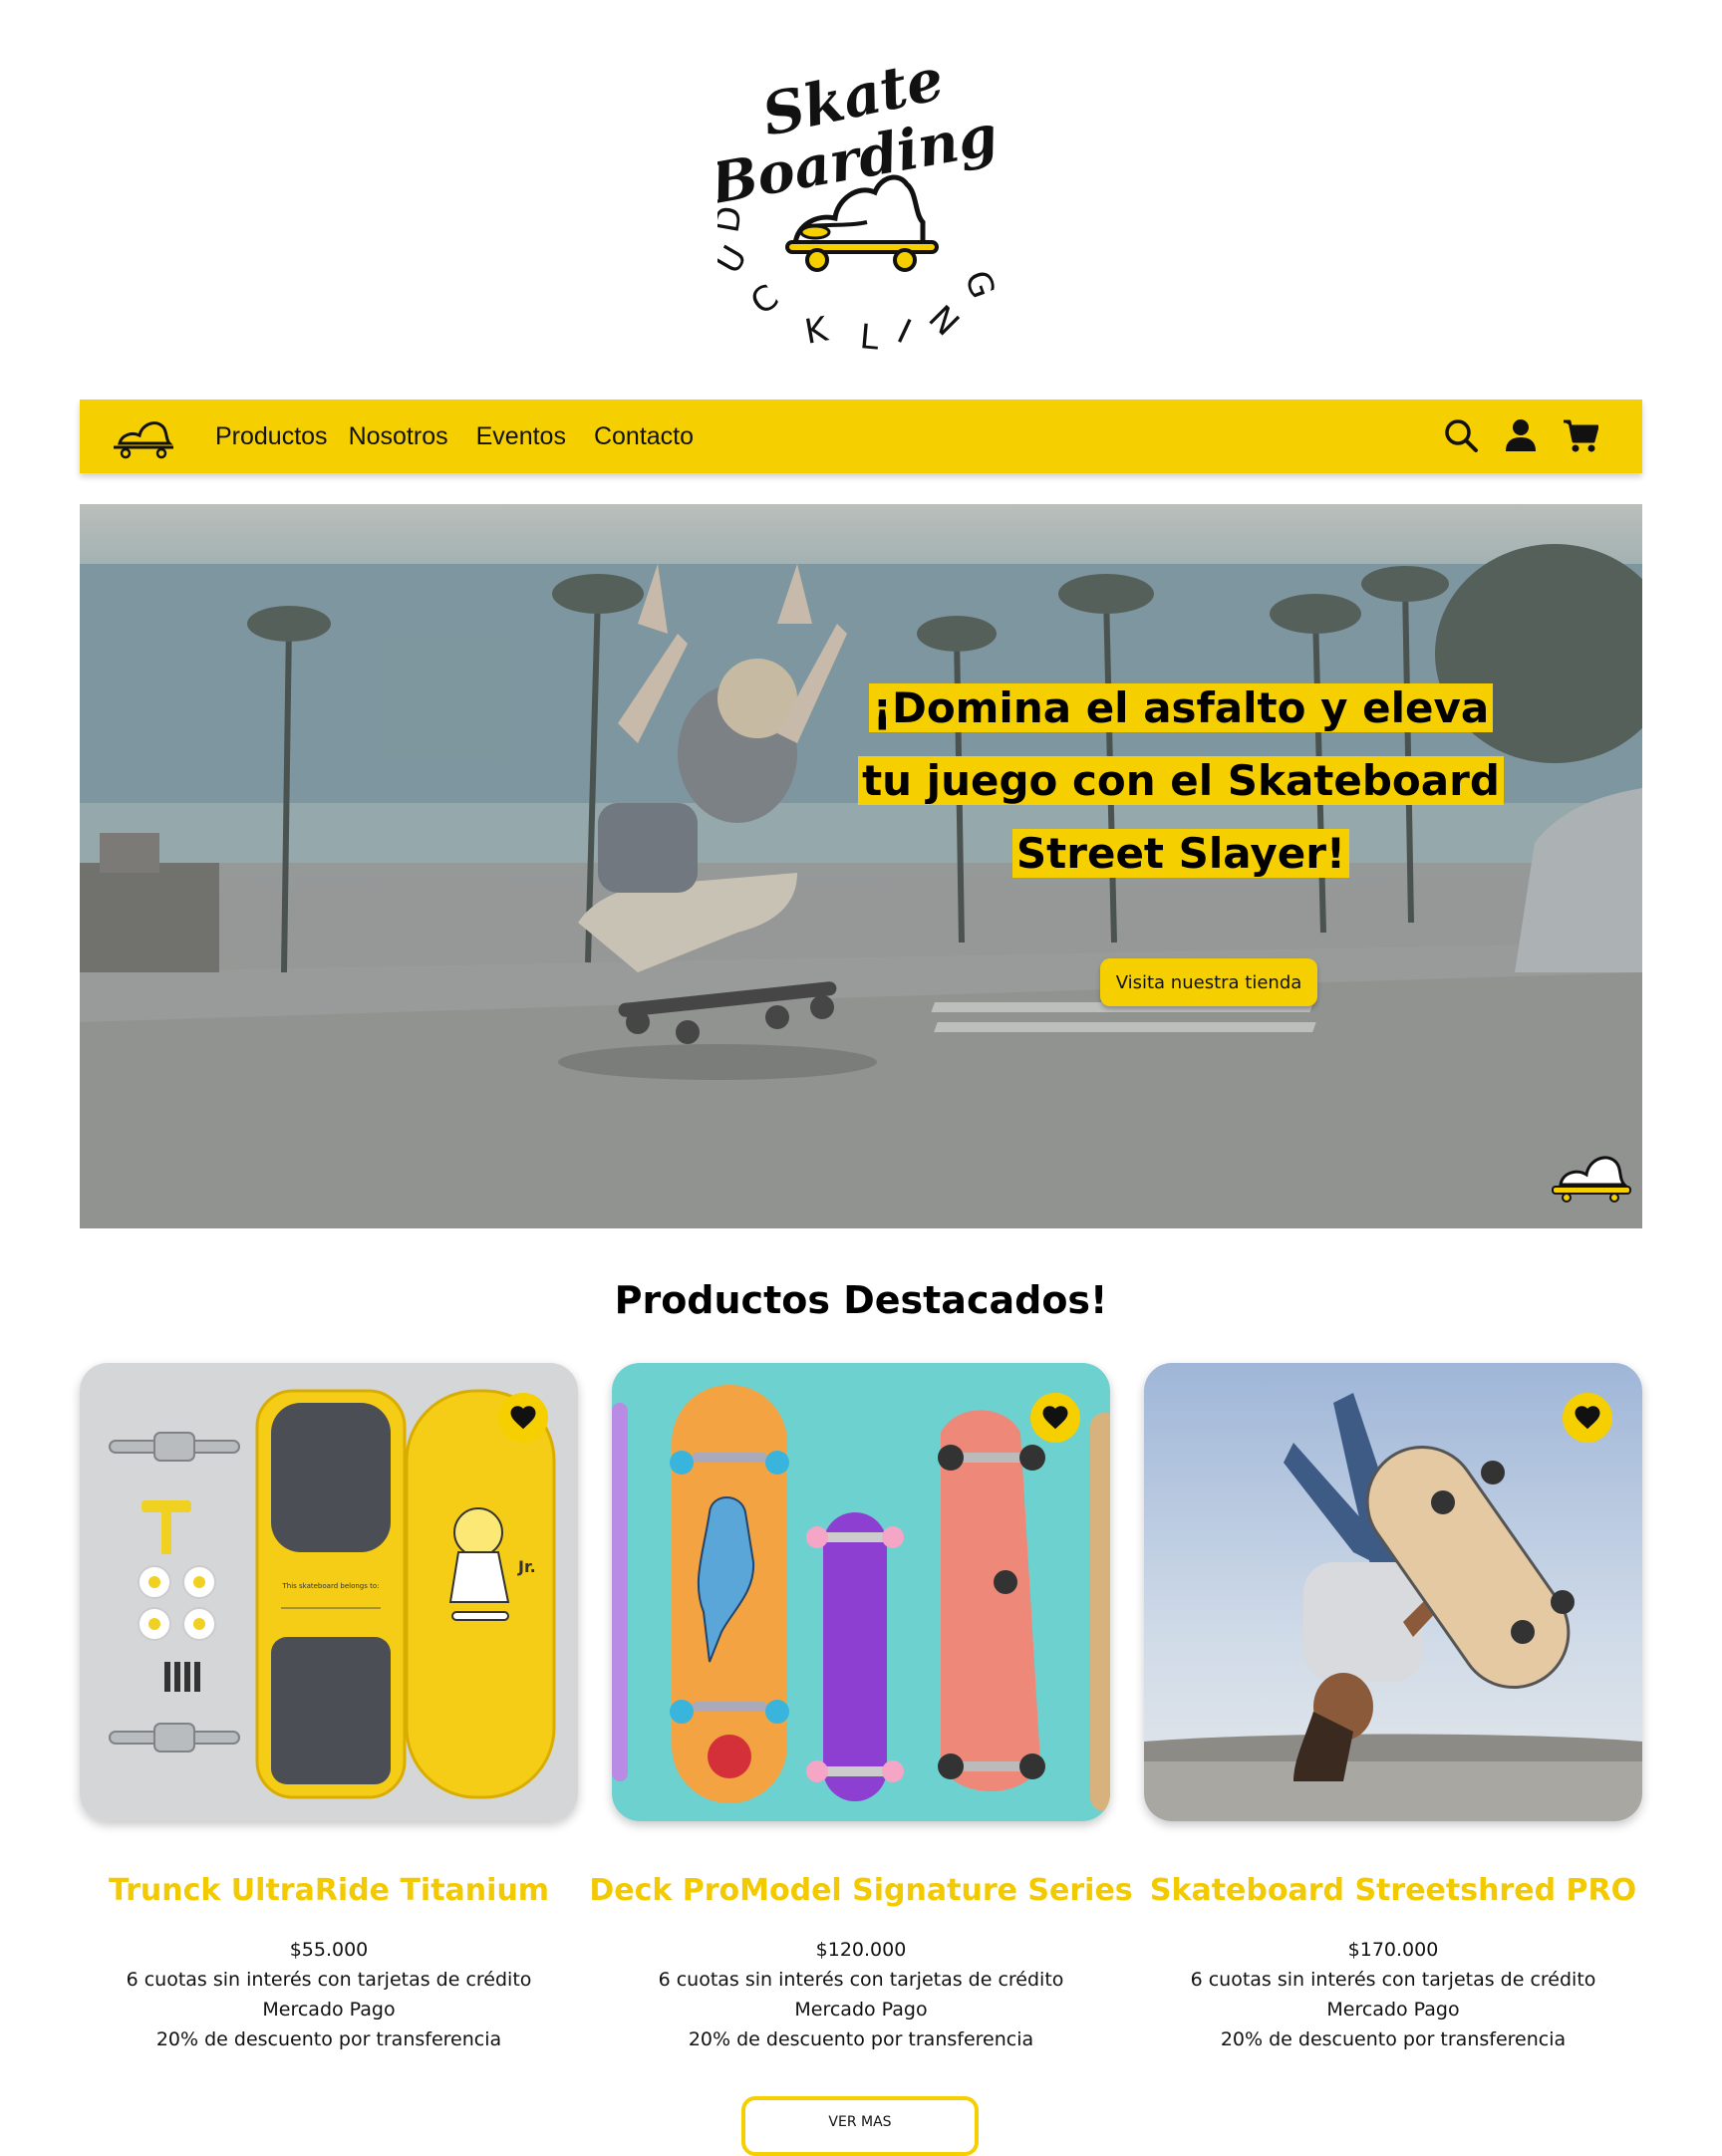 This screenshot has width=1722, height=2156. I want to click on user-icon, so click(1521, 435).